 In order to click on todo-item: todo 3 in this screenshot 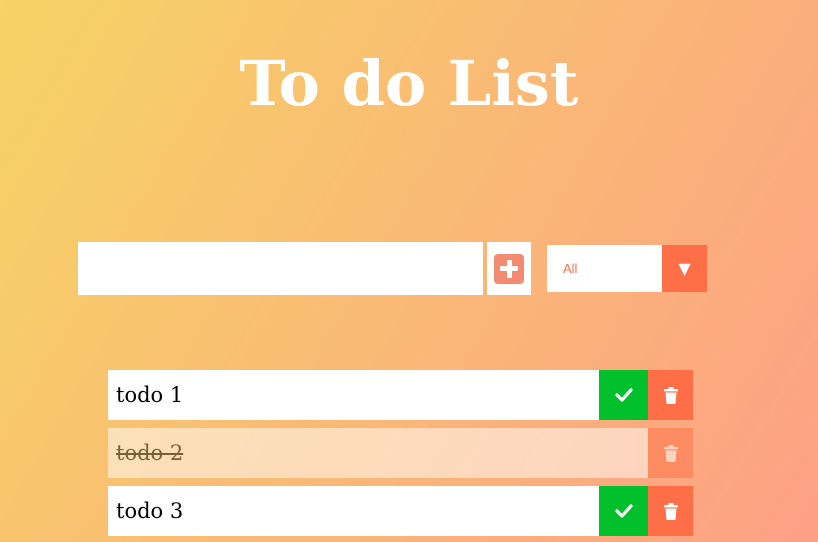, I will do `click(400, 511)`.